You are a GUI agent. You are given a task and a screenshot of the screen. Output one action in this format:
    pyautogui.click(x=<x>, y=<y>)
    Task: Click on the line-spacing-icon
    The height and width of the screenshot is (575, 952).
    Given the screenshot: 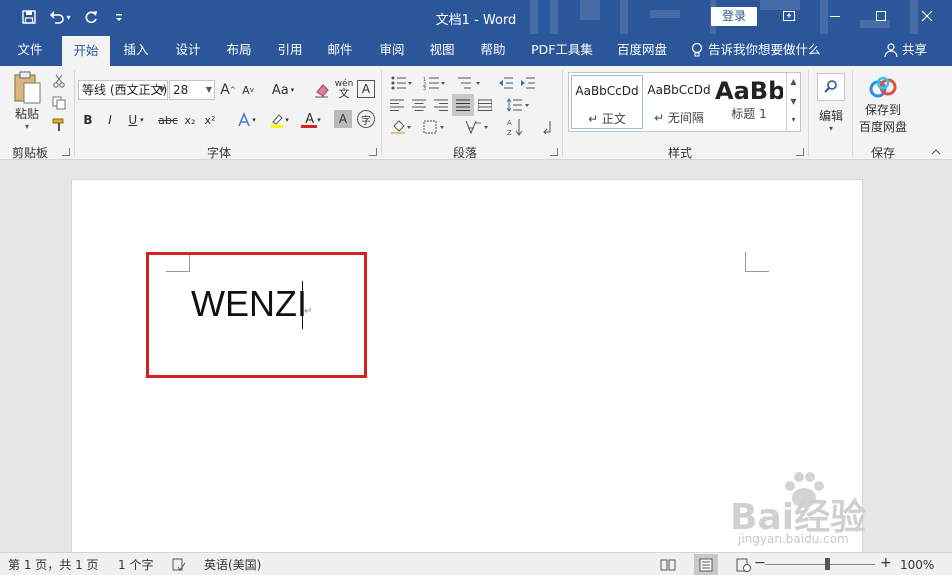 What is the action you would take?
    pyautogui.click(x=518, y=105)
    